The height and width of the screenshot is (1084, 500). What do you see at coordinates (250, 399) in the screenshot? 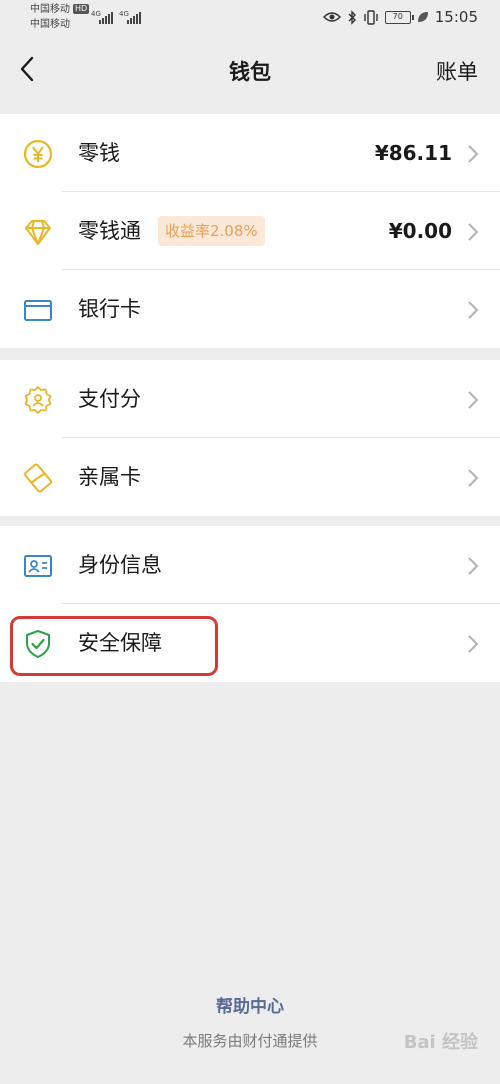
I see `list-item-pay-score: 支付分` at bounding box center [250, 399].